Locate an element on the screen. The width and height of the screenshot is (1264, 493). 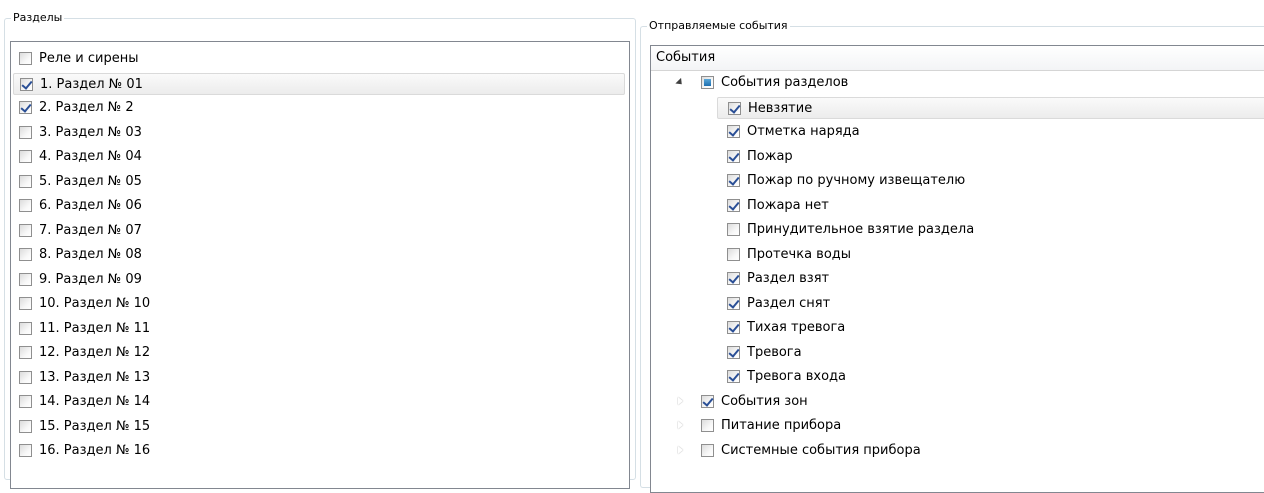
section-item: 12. Раздел № 12 is located at coordinates (319, 353).